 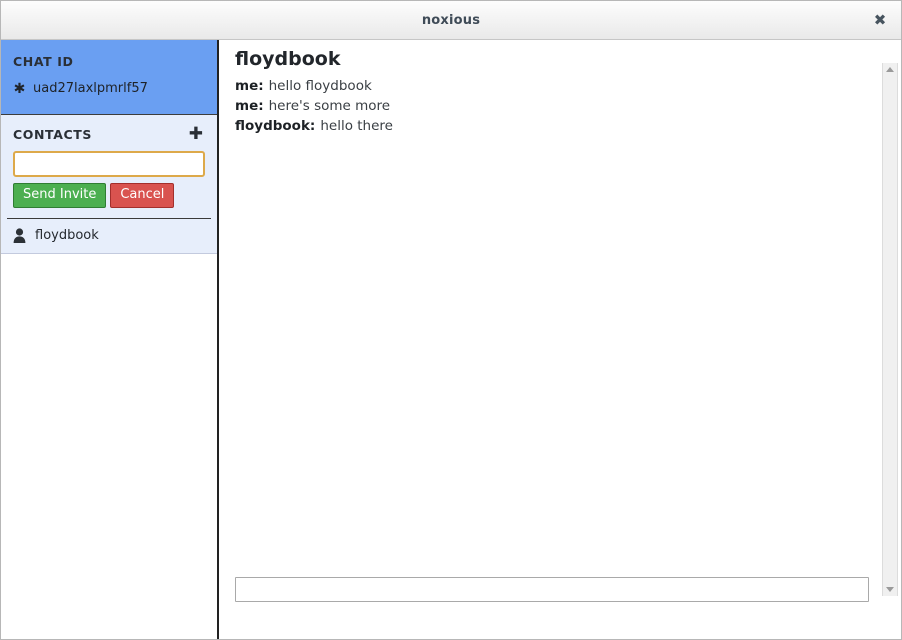 What do you see at coordinates (52, 134) in the screenshot?
I see `contacts-heading: CONTACTS` at bounding box center [52, 134].